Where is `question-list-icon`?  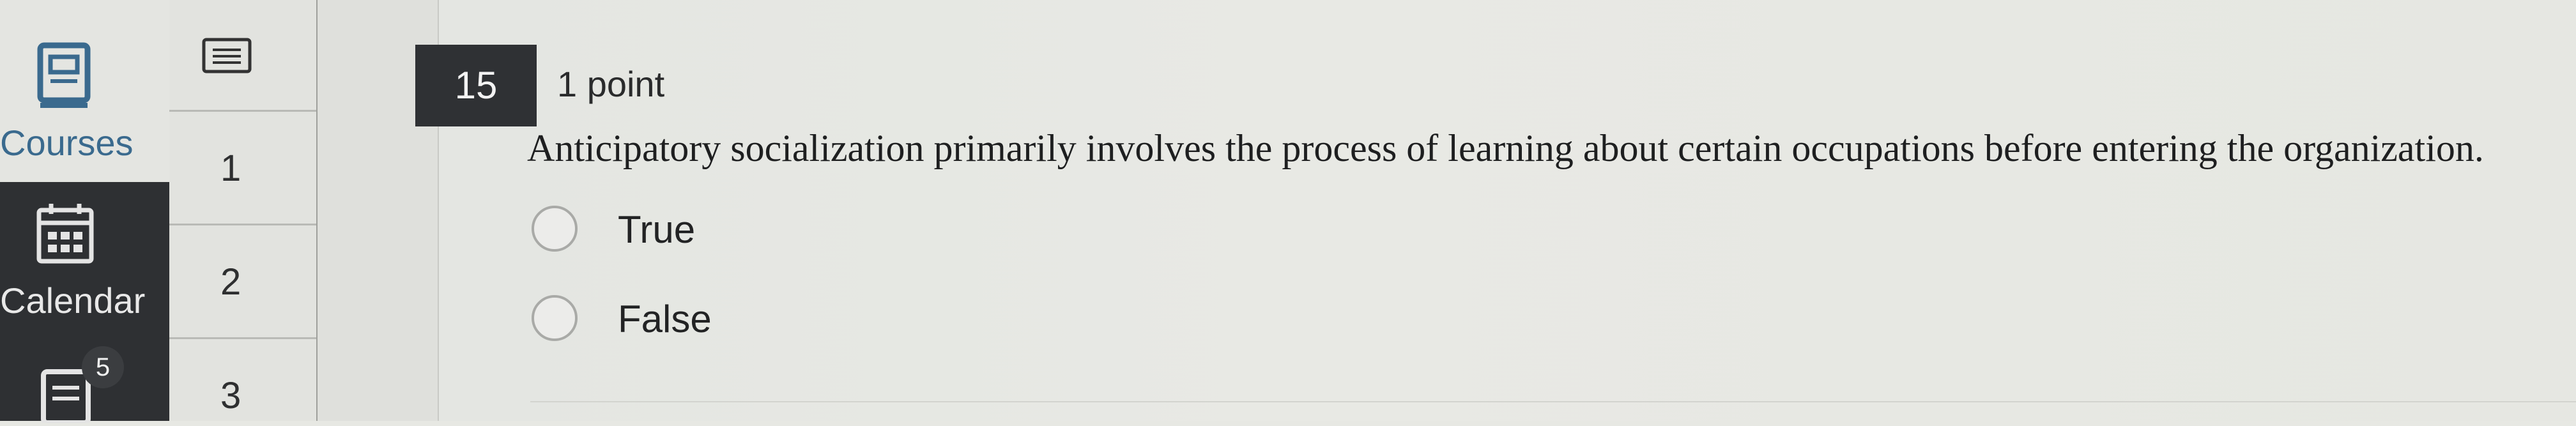 question-list-icon is located at coordinates (226, 58).